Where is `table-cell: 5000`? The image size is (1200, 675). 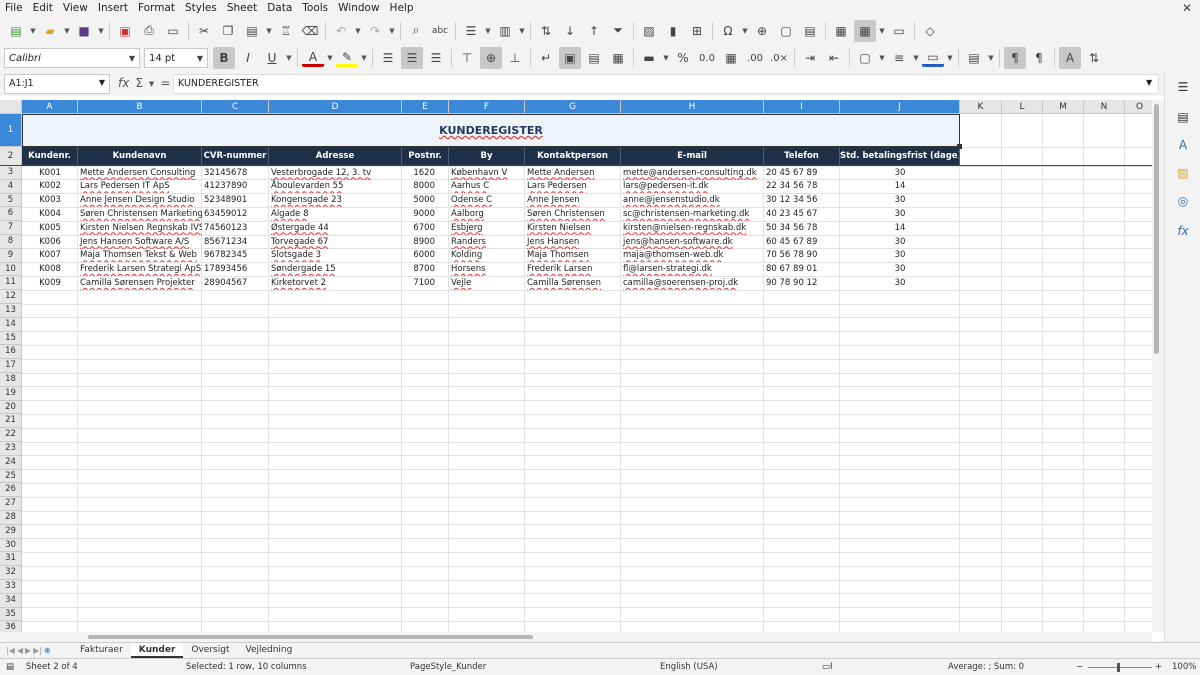
table-cell: 5000 is located at coordinates (425, 200).